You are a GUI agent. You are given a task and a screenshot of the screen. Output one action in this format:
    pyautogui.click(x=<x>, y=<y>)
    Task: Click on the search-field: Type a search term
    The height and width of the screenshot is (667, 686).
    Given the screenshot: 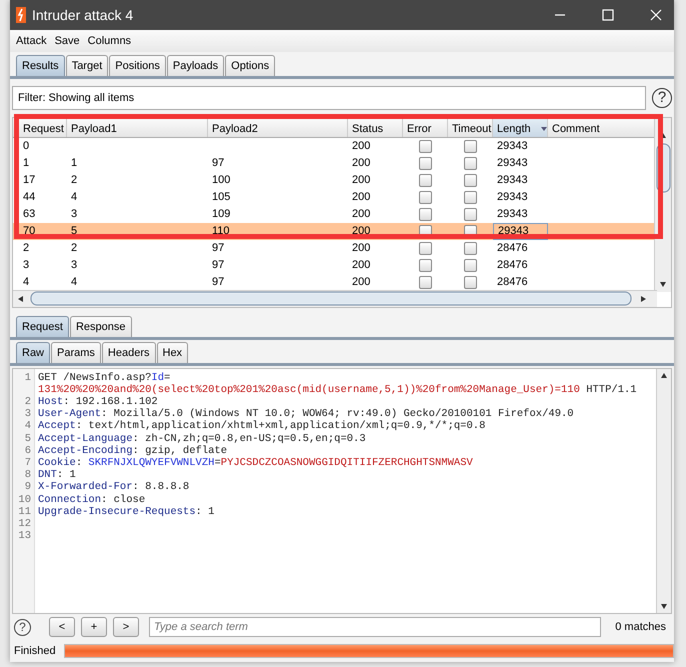 What is the action you would take?
    pyautogui.click(x=375, y=627)
    